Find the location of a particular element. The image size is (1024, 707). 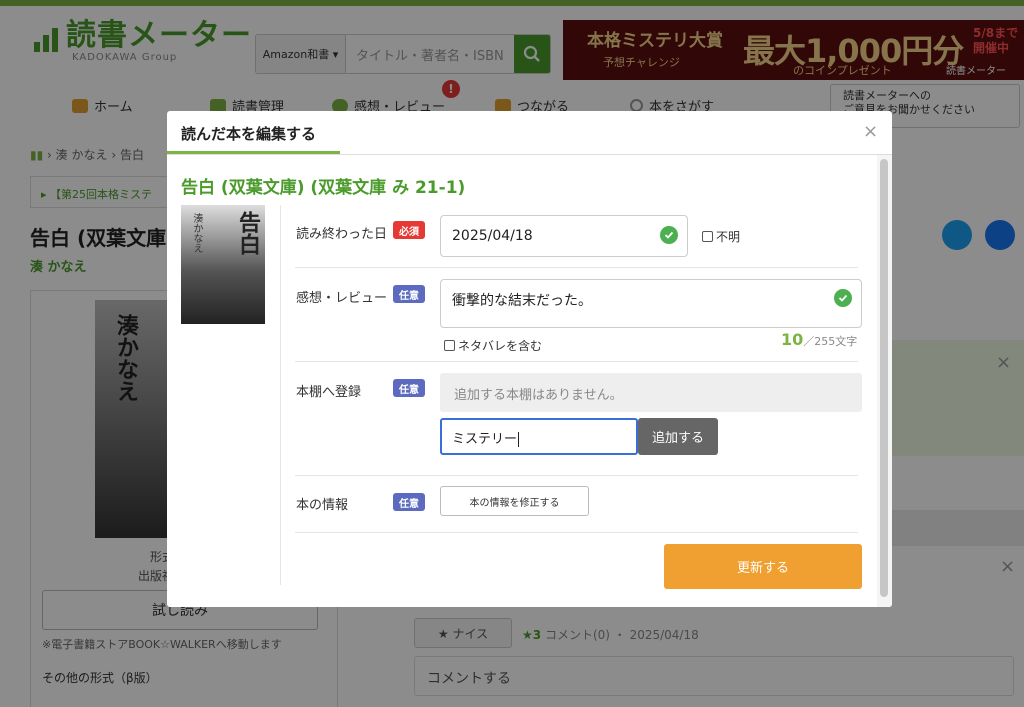

modal-title: 読んだ本を編集する is located at coordinates (249, 134).